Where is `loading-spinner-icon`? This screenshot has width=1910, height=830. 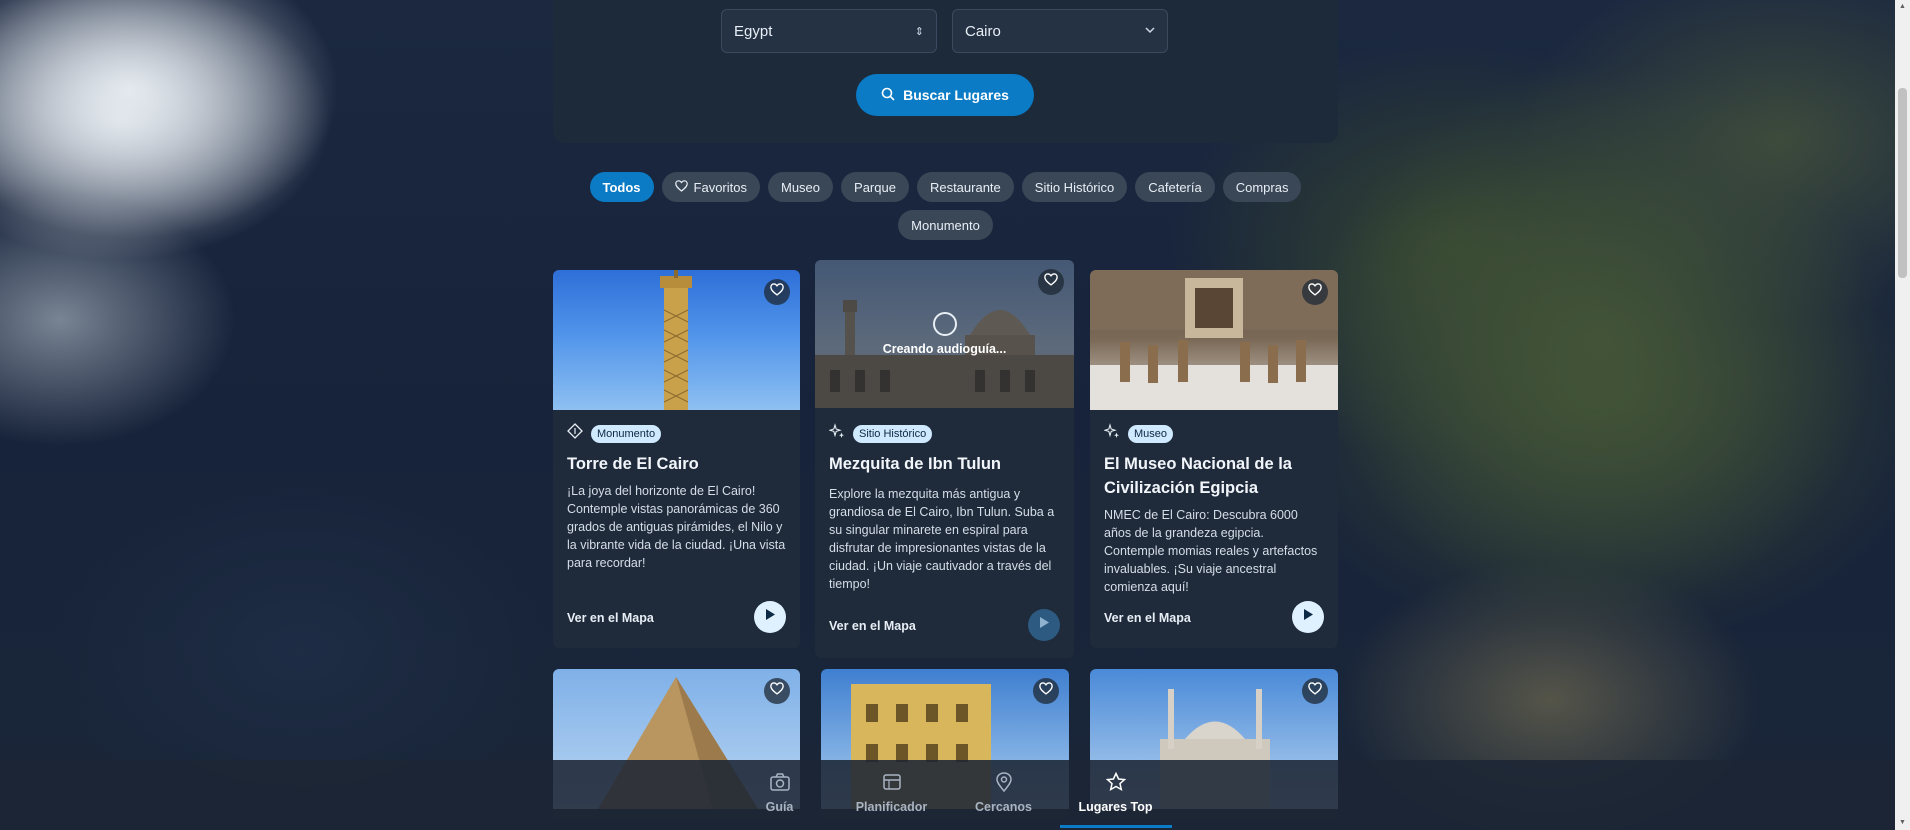
loading-spinner-icon is located at coordinates (944, 324).